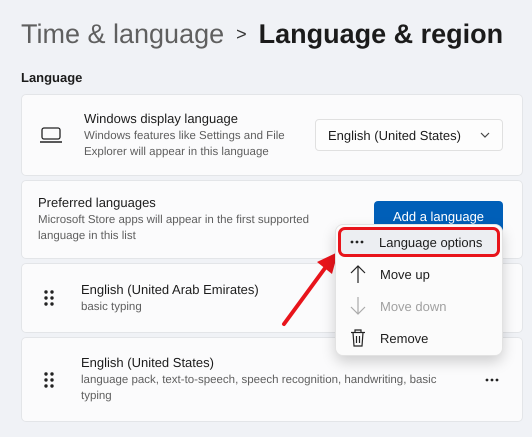 The width and height of the screenshot is (532, 437). What do you see at coordinates (419, 242) in the screenshot?
I see `menu-item: Language options` at bounding box center [419, 242].